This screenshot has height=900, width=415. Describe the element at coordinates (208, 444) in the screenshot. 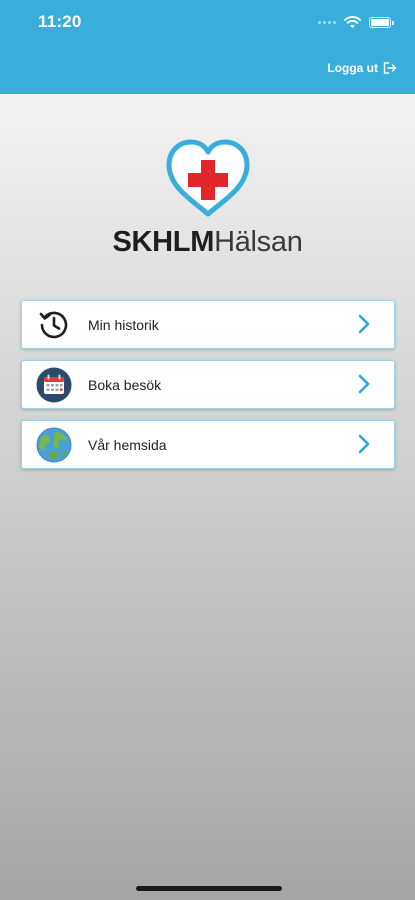

I see `menu-item-website: Vår hemsida` at that location.